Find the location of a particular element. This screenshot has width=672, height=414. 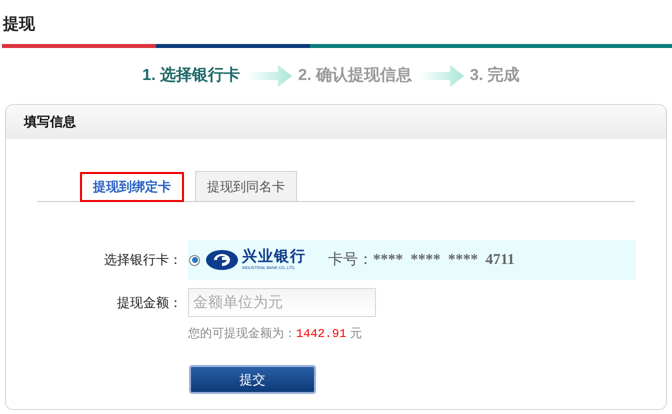

bank-name: 兴业银行 is located at coordinates (274, 257).